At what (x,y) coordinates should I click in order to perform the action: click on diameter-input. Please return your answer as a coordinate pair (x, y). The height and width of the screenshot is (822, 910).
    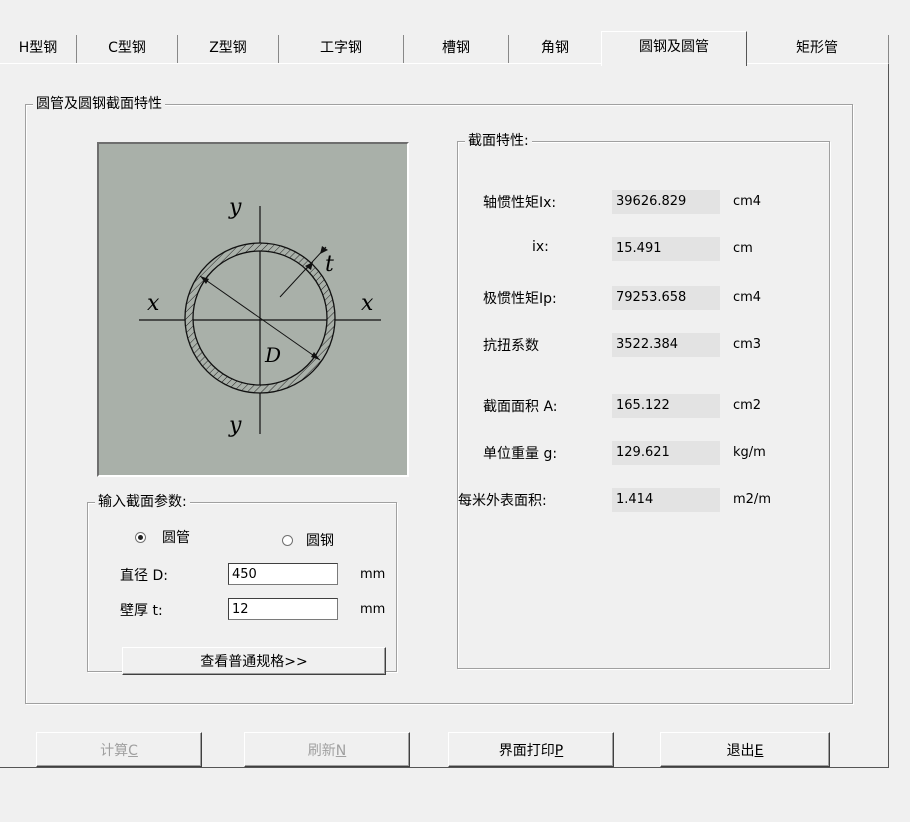
    Looking at the image, I should click on (283, 574).